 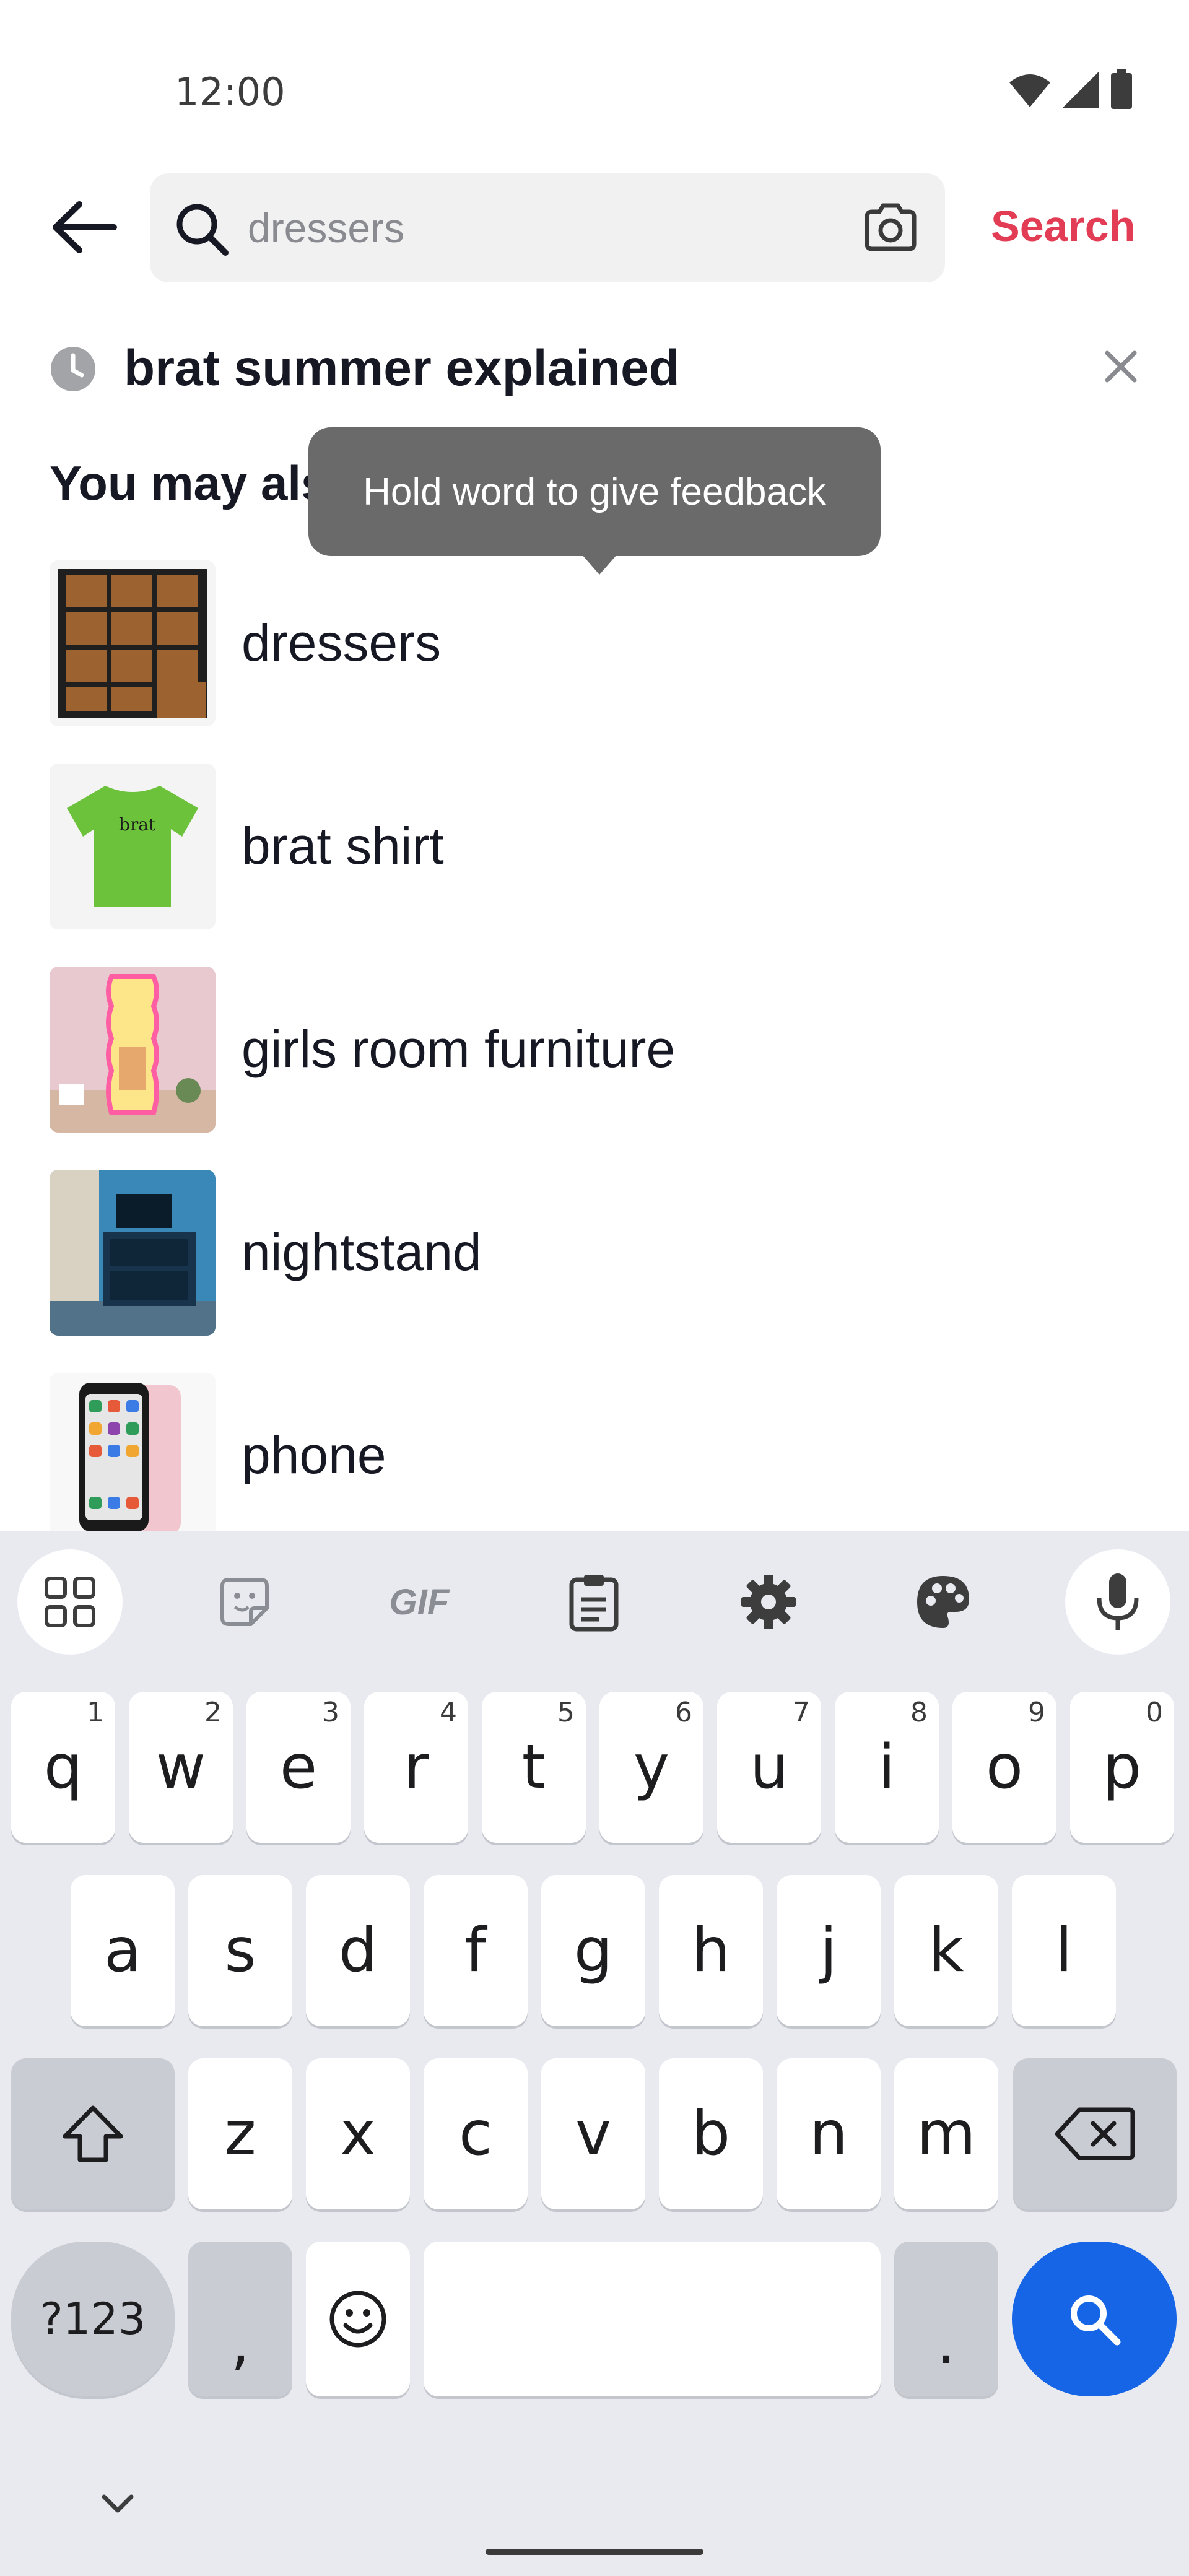 What do you see at coordinates (342, 643) in the screenshot?
I see `suggestion-label: dressers` at bounding box center [342, 643].